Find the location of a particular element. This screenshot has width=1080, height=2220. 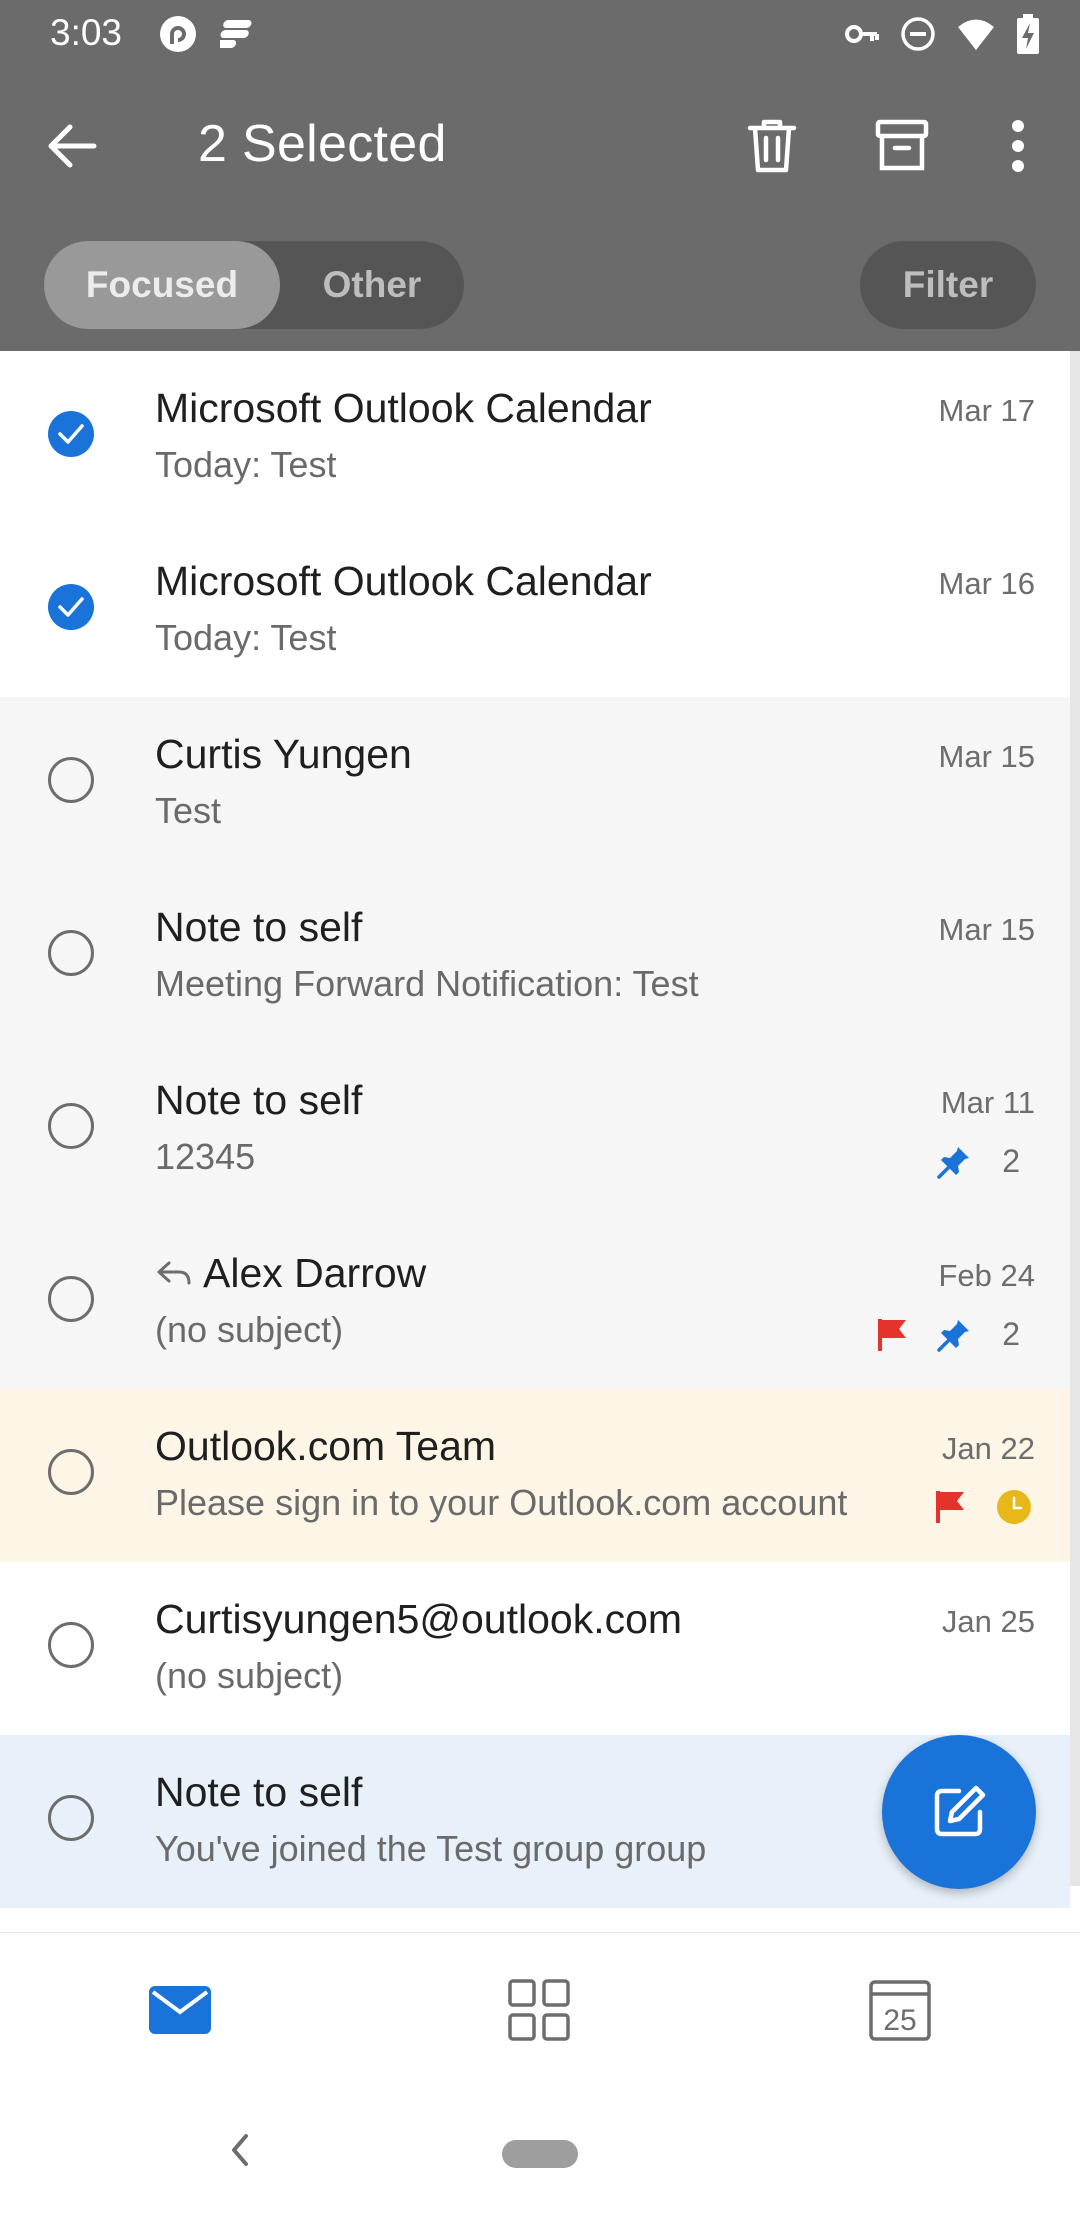

bottom-navigation: 25 is located at coordinates (540, 2008).